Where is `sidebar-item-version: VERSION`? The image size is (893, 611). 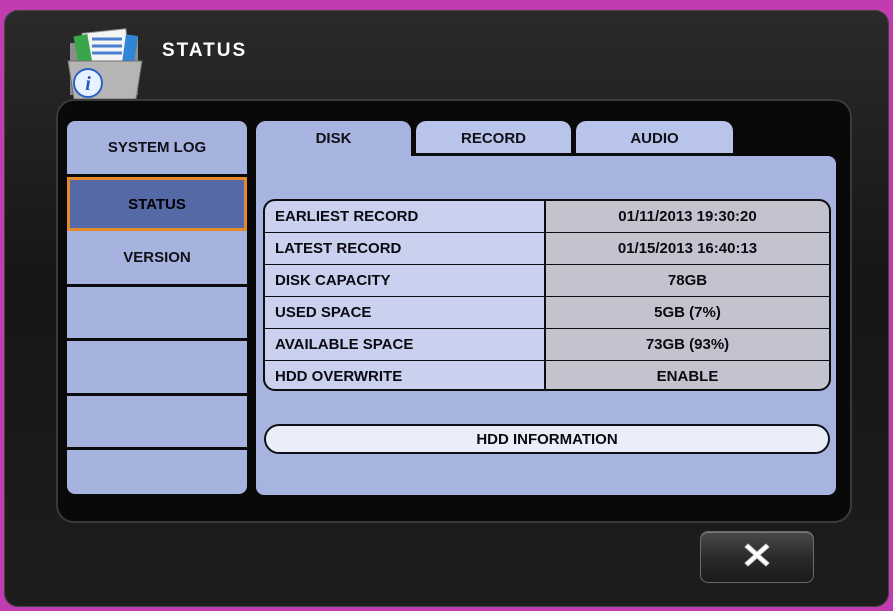 sidebar-item-version: VERSION is located at coordinates (157, 259).